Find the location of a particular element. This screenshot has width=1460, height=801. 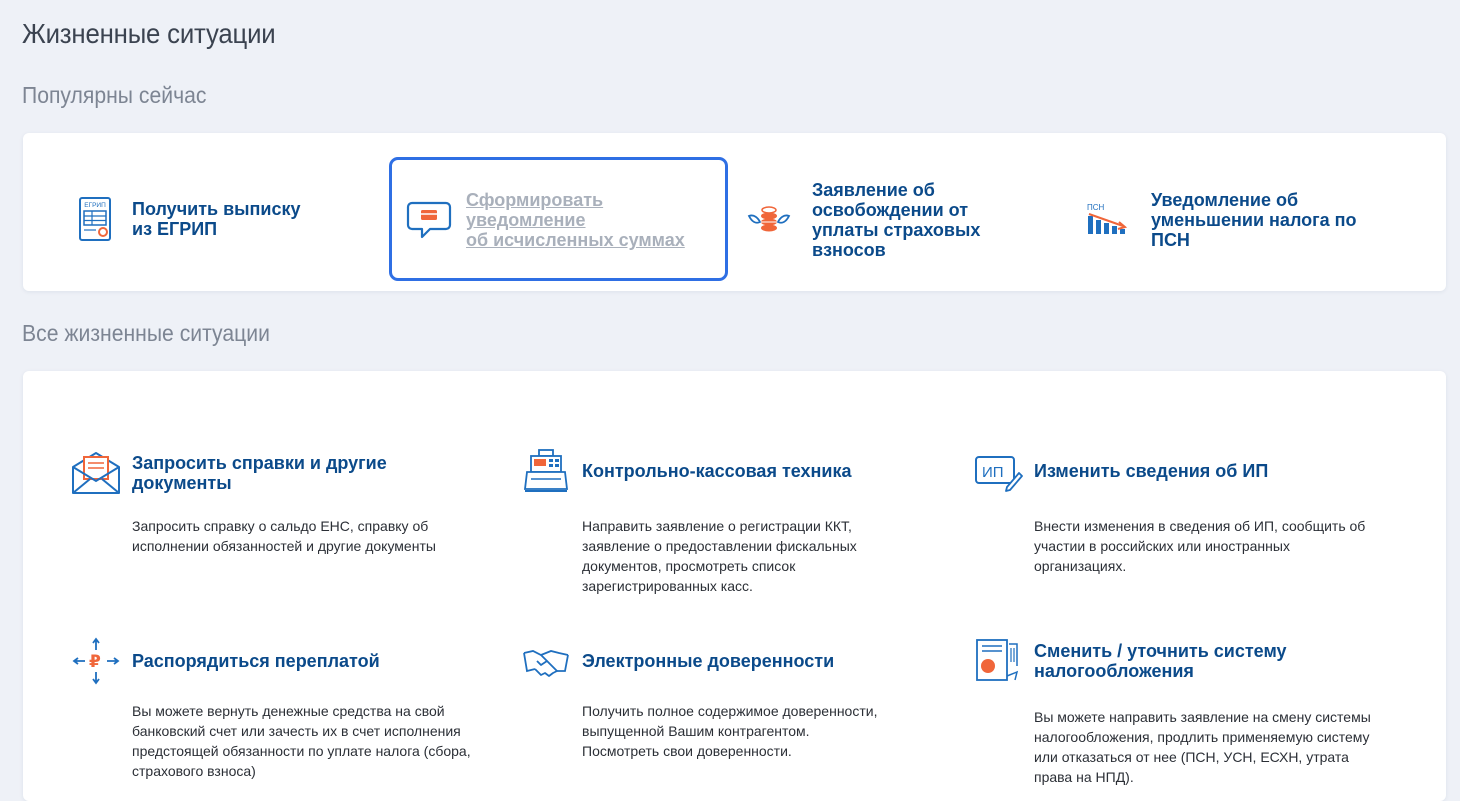

situation-title: Электронные доверенности is located at coordinates (708, 661).